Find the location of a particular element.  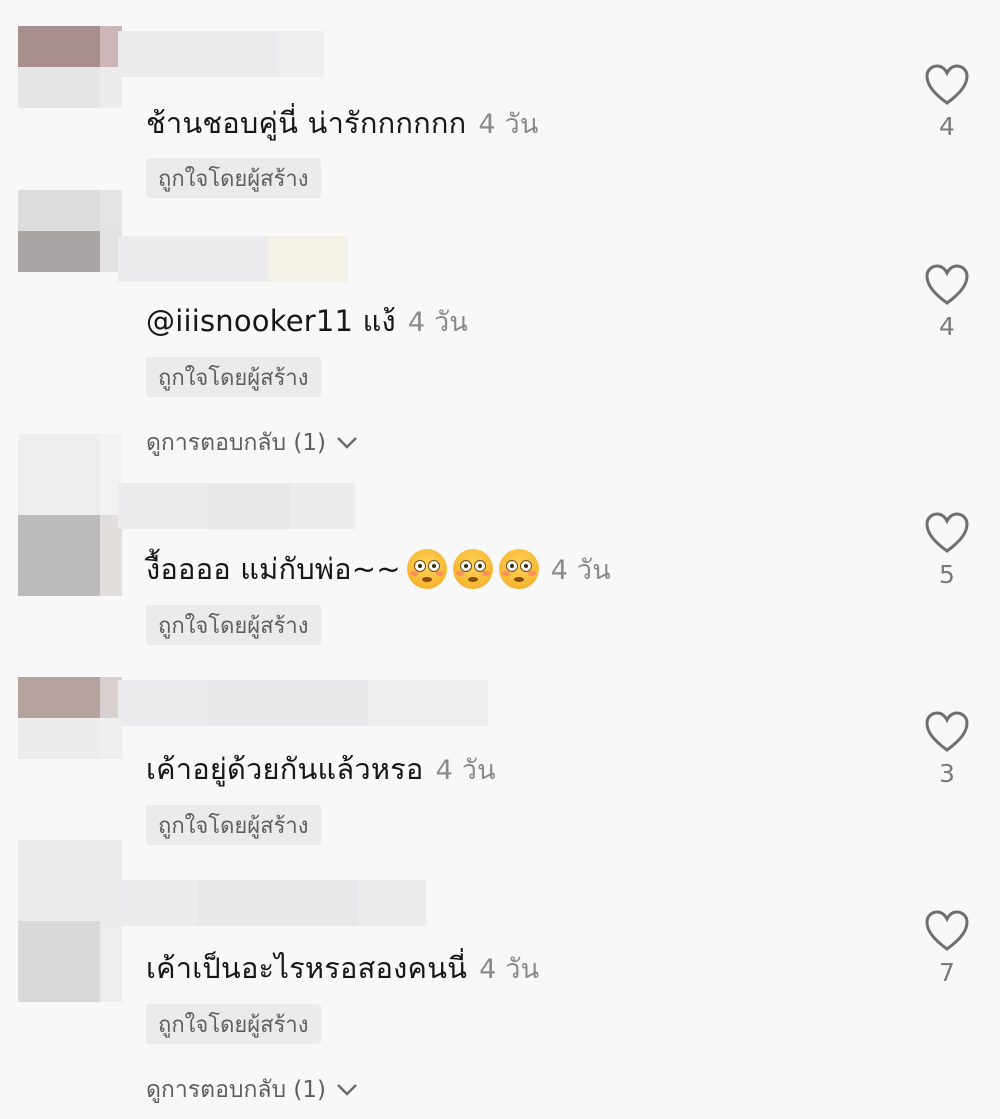

like-button: 3 is located at coordinates (947, 749).